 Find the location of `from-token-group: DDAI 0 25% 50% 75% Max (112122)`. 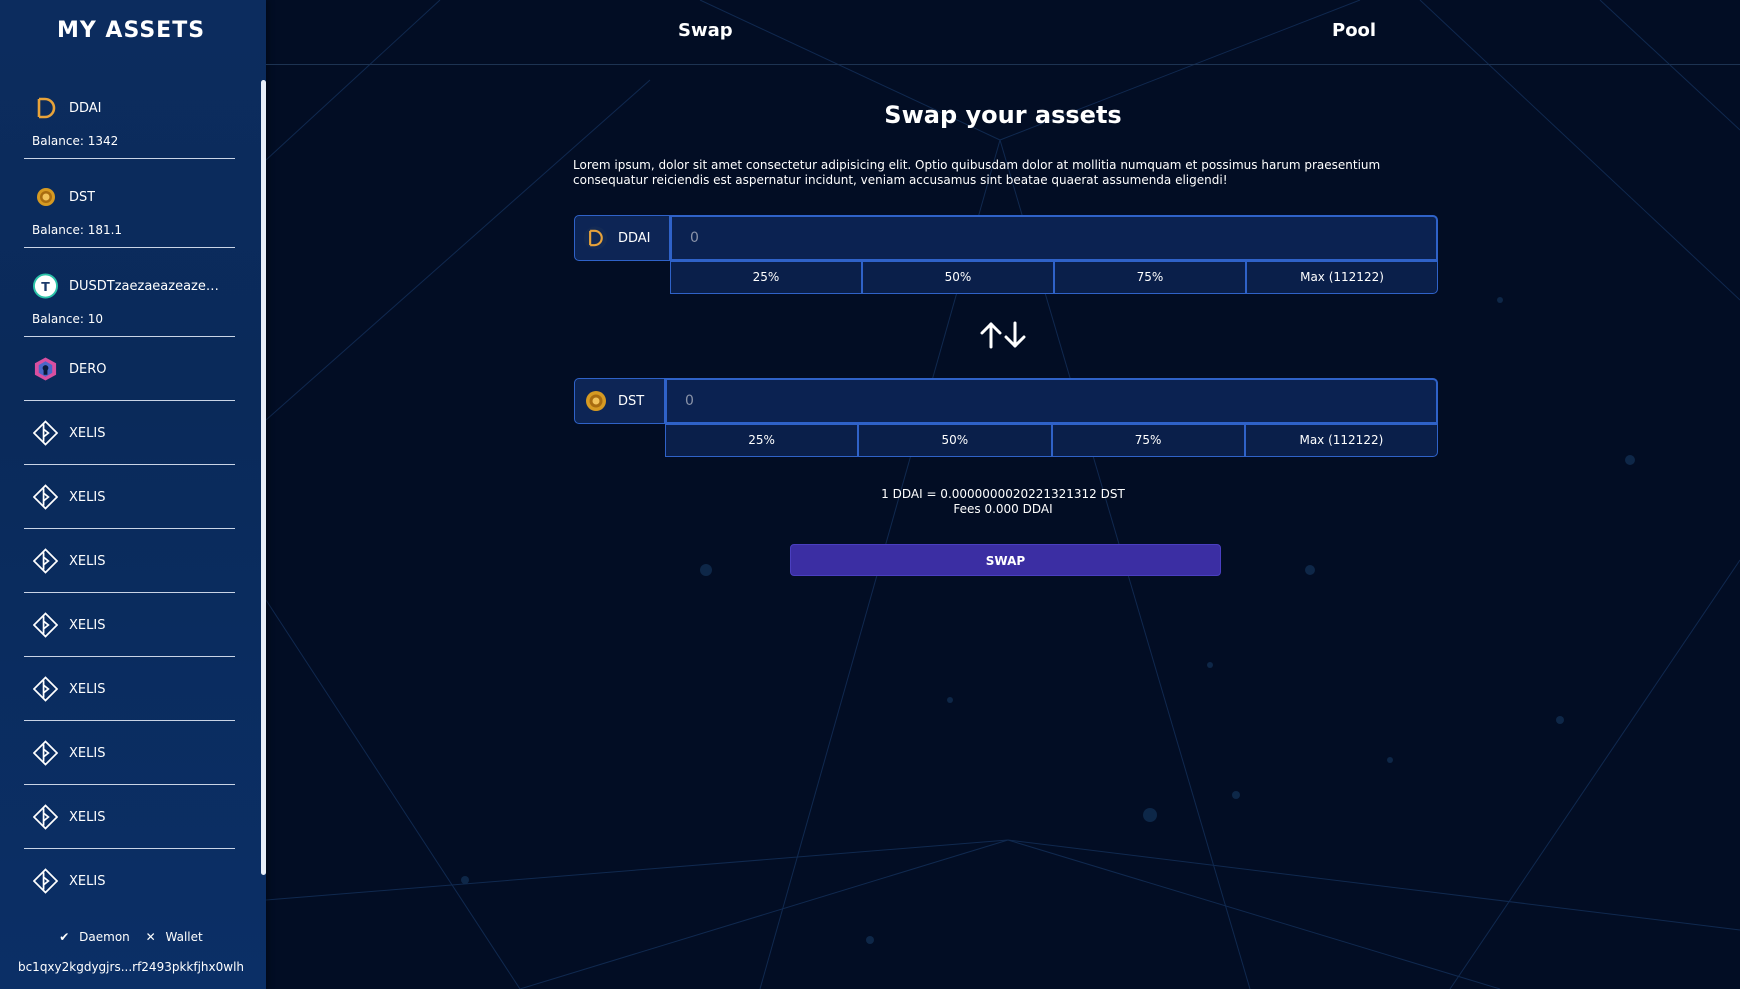

from-token-group: DDAI 0 25% 50% 75% Max (112122) is located at coordinates (1006, 255).